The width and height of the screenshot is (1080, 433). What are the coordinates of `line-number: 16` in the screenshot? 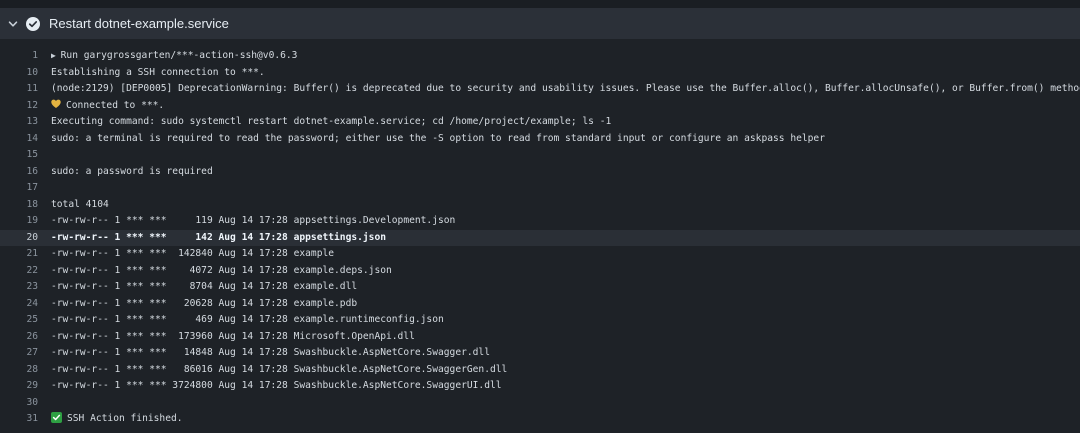 It's located at (19, 172).